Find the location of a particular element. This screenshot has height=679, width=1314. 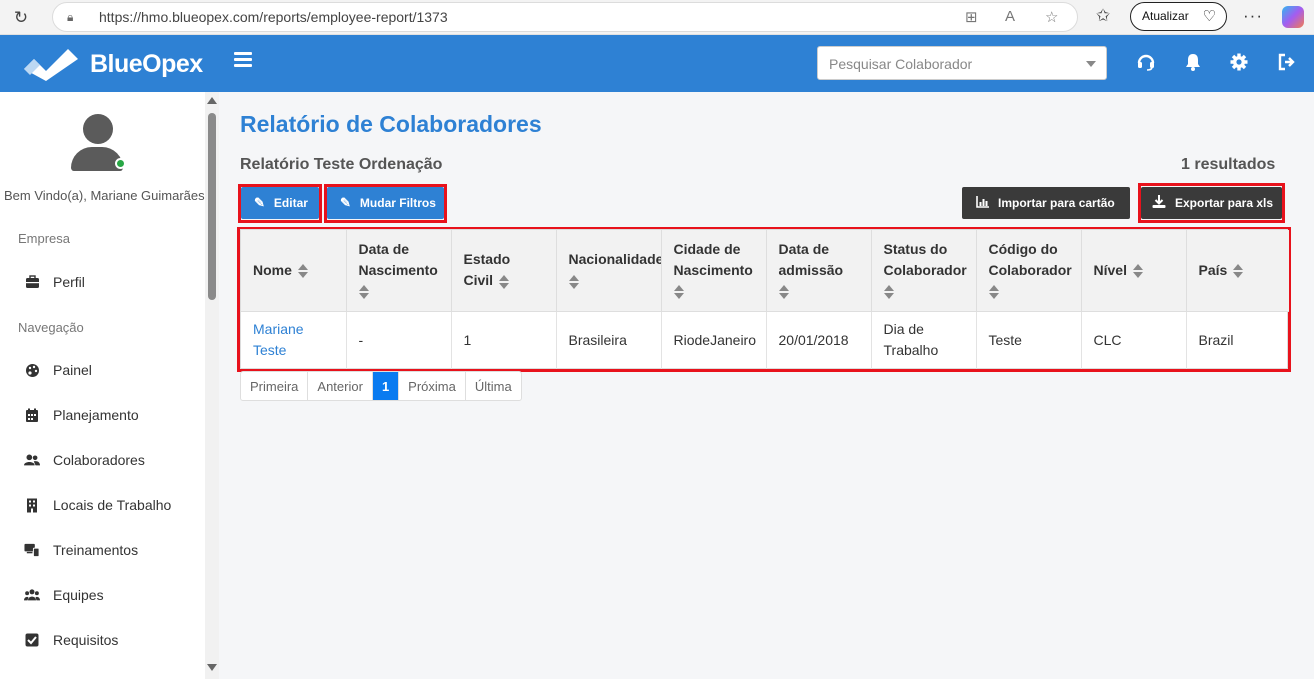

menu-toggle-icon is located at coordinates (243, 60).